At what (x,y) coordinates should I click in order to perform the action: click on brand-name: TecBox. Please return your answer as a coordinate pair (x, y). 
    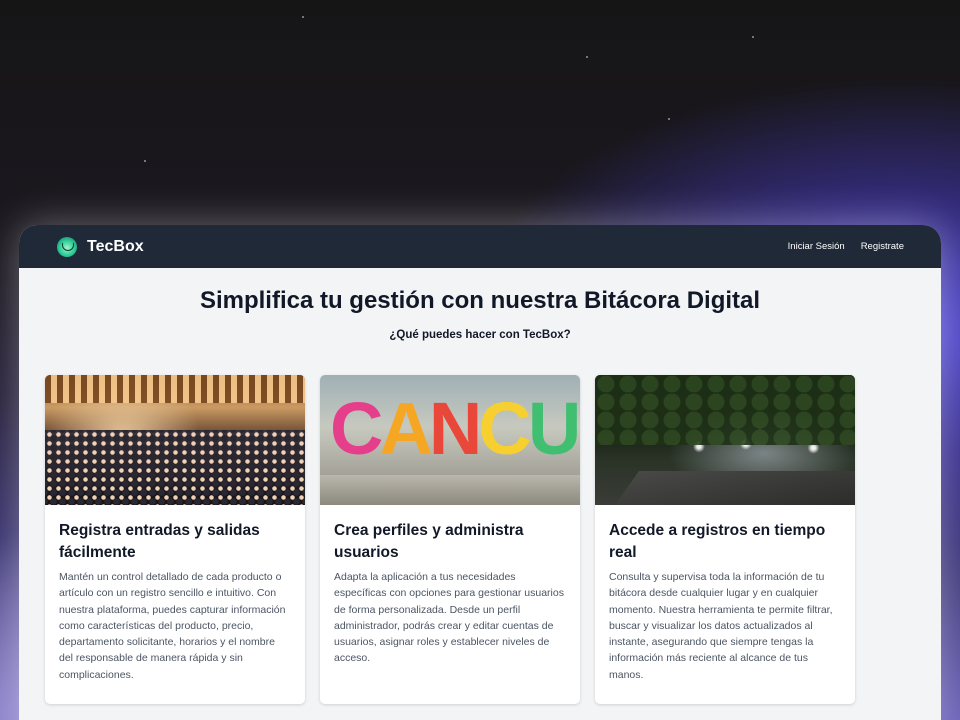
    Looking at the image, I should click on (115, 246).